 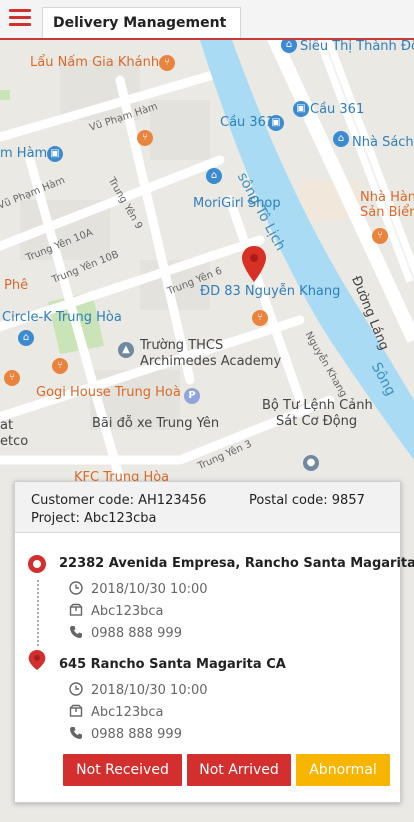 What do you see at coordinates (317, 421) in the screenshot?
I see `map-label-sat-co-dong: Sát Cơ Động` at bounding box center [317, 421].